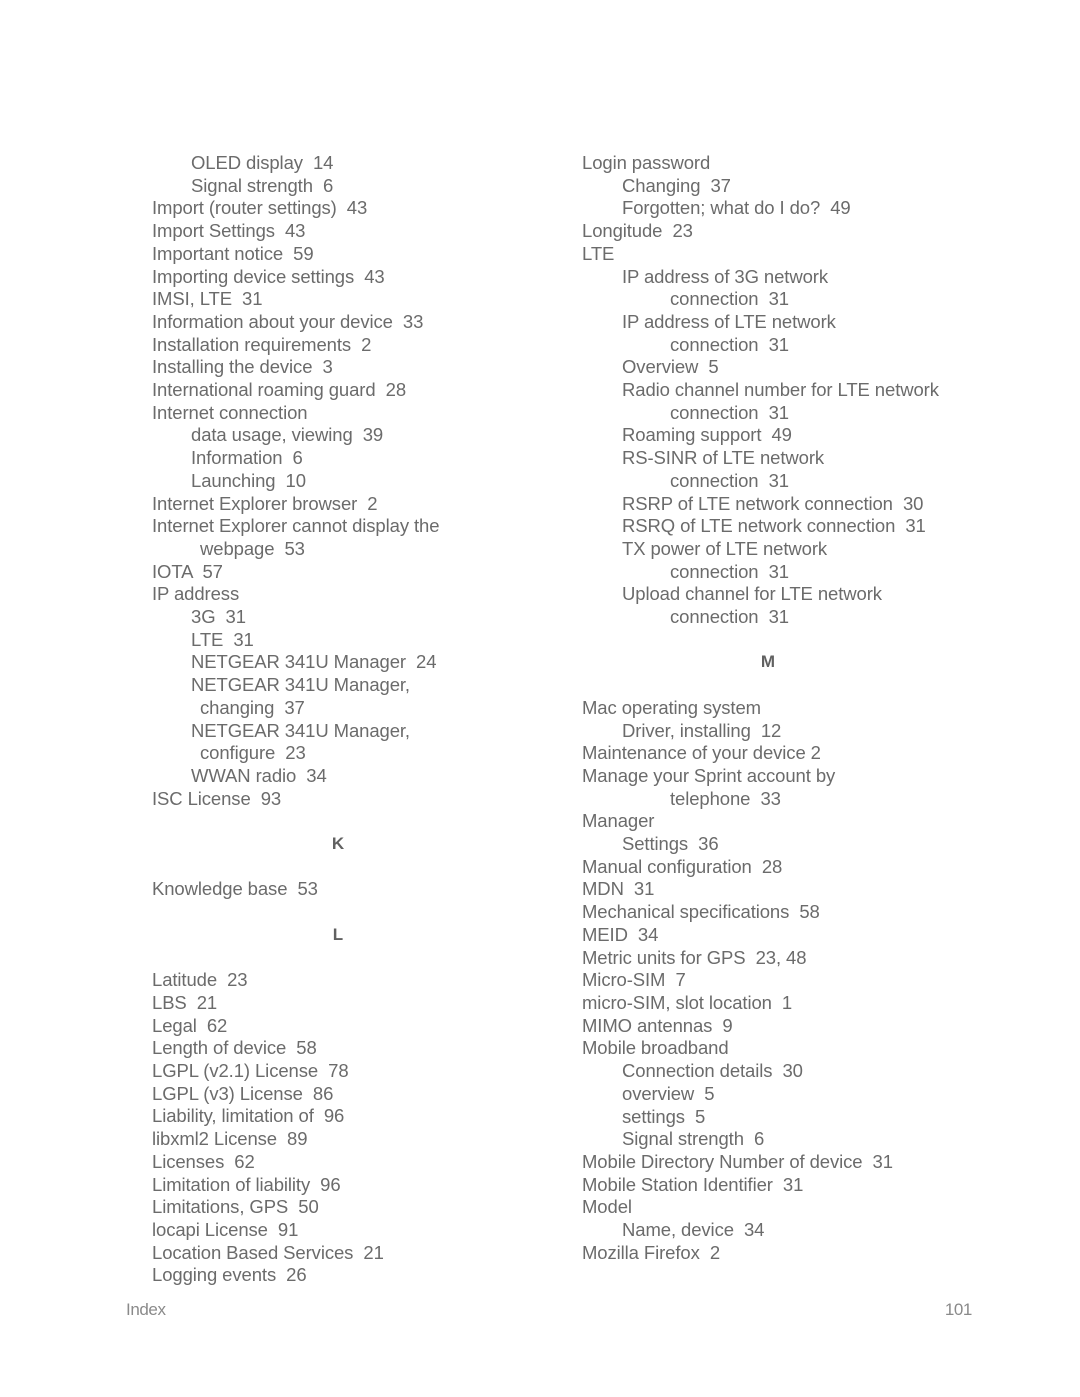 Image resolution: width=1080 pixels, height=1397 pixels. Describe the element at coordinates (234, 1048) in the screenshot. I see `index-entry: Length of device 58` at that location.